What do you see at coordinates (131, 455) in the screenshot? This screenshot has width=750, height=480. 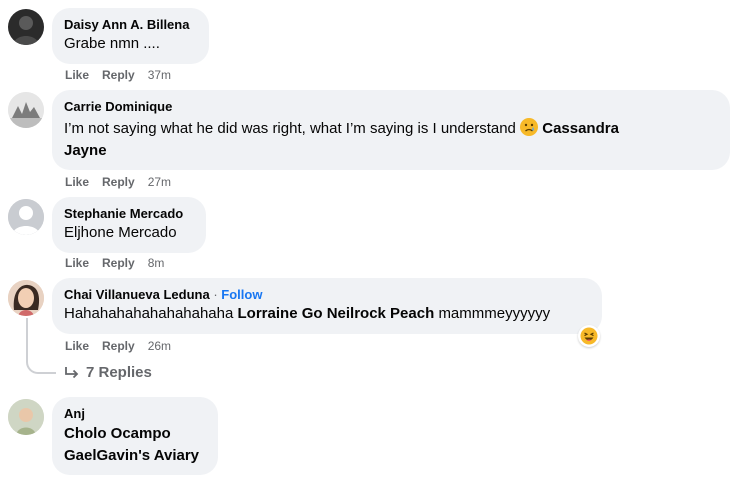 I see `tagged-page-link: GaelGavin's Aviary` at bounding box center [131, 455].